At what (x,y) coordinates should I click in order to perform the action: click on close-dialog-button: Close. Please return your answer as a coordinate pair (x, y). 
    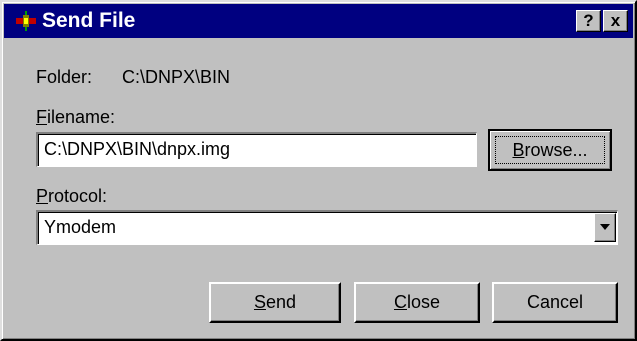
    Looking at the image, I should click on (417, 302).